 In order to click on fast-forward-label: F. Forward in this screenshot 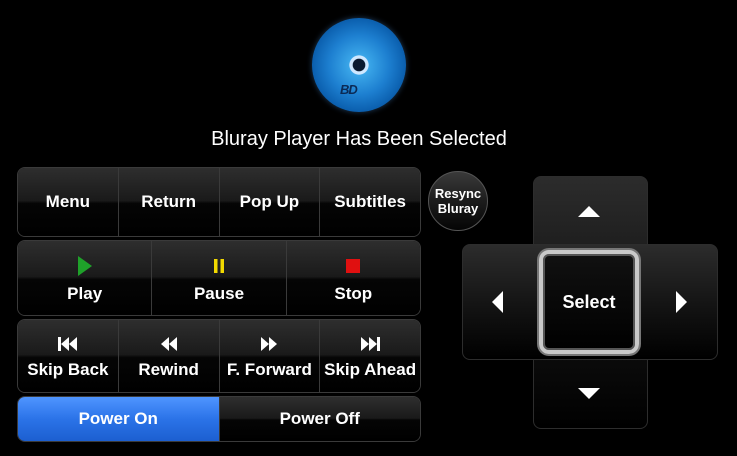, I will do `click(269, 369)`.